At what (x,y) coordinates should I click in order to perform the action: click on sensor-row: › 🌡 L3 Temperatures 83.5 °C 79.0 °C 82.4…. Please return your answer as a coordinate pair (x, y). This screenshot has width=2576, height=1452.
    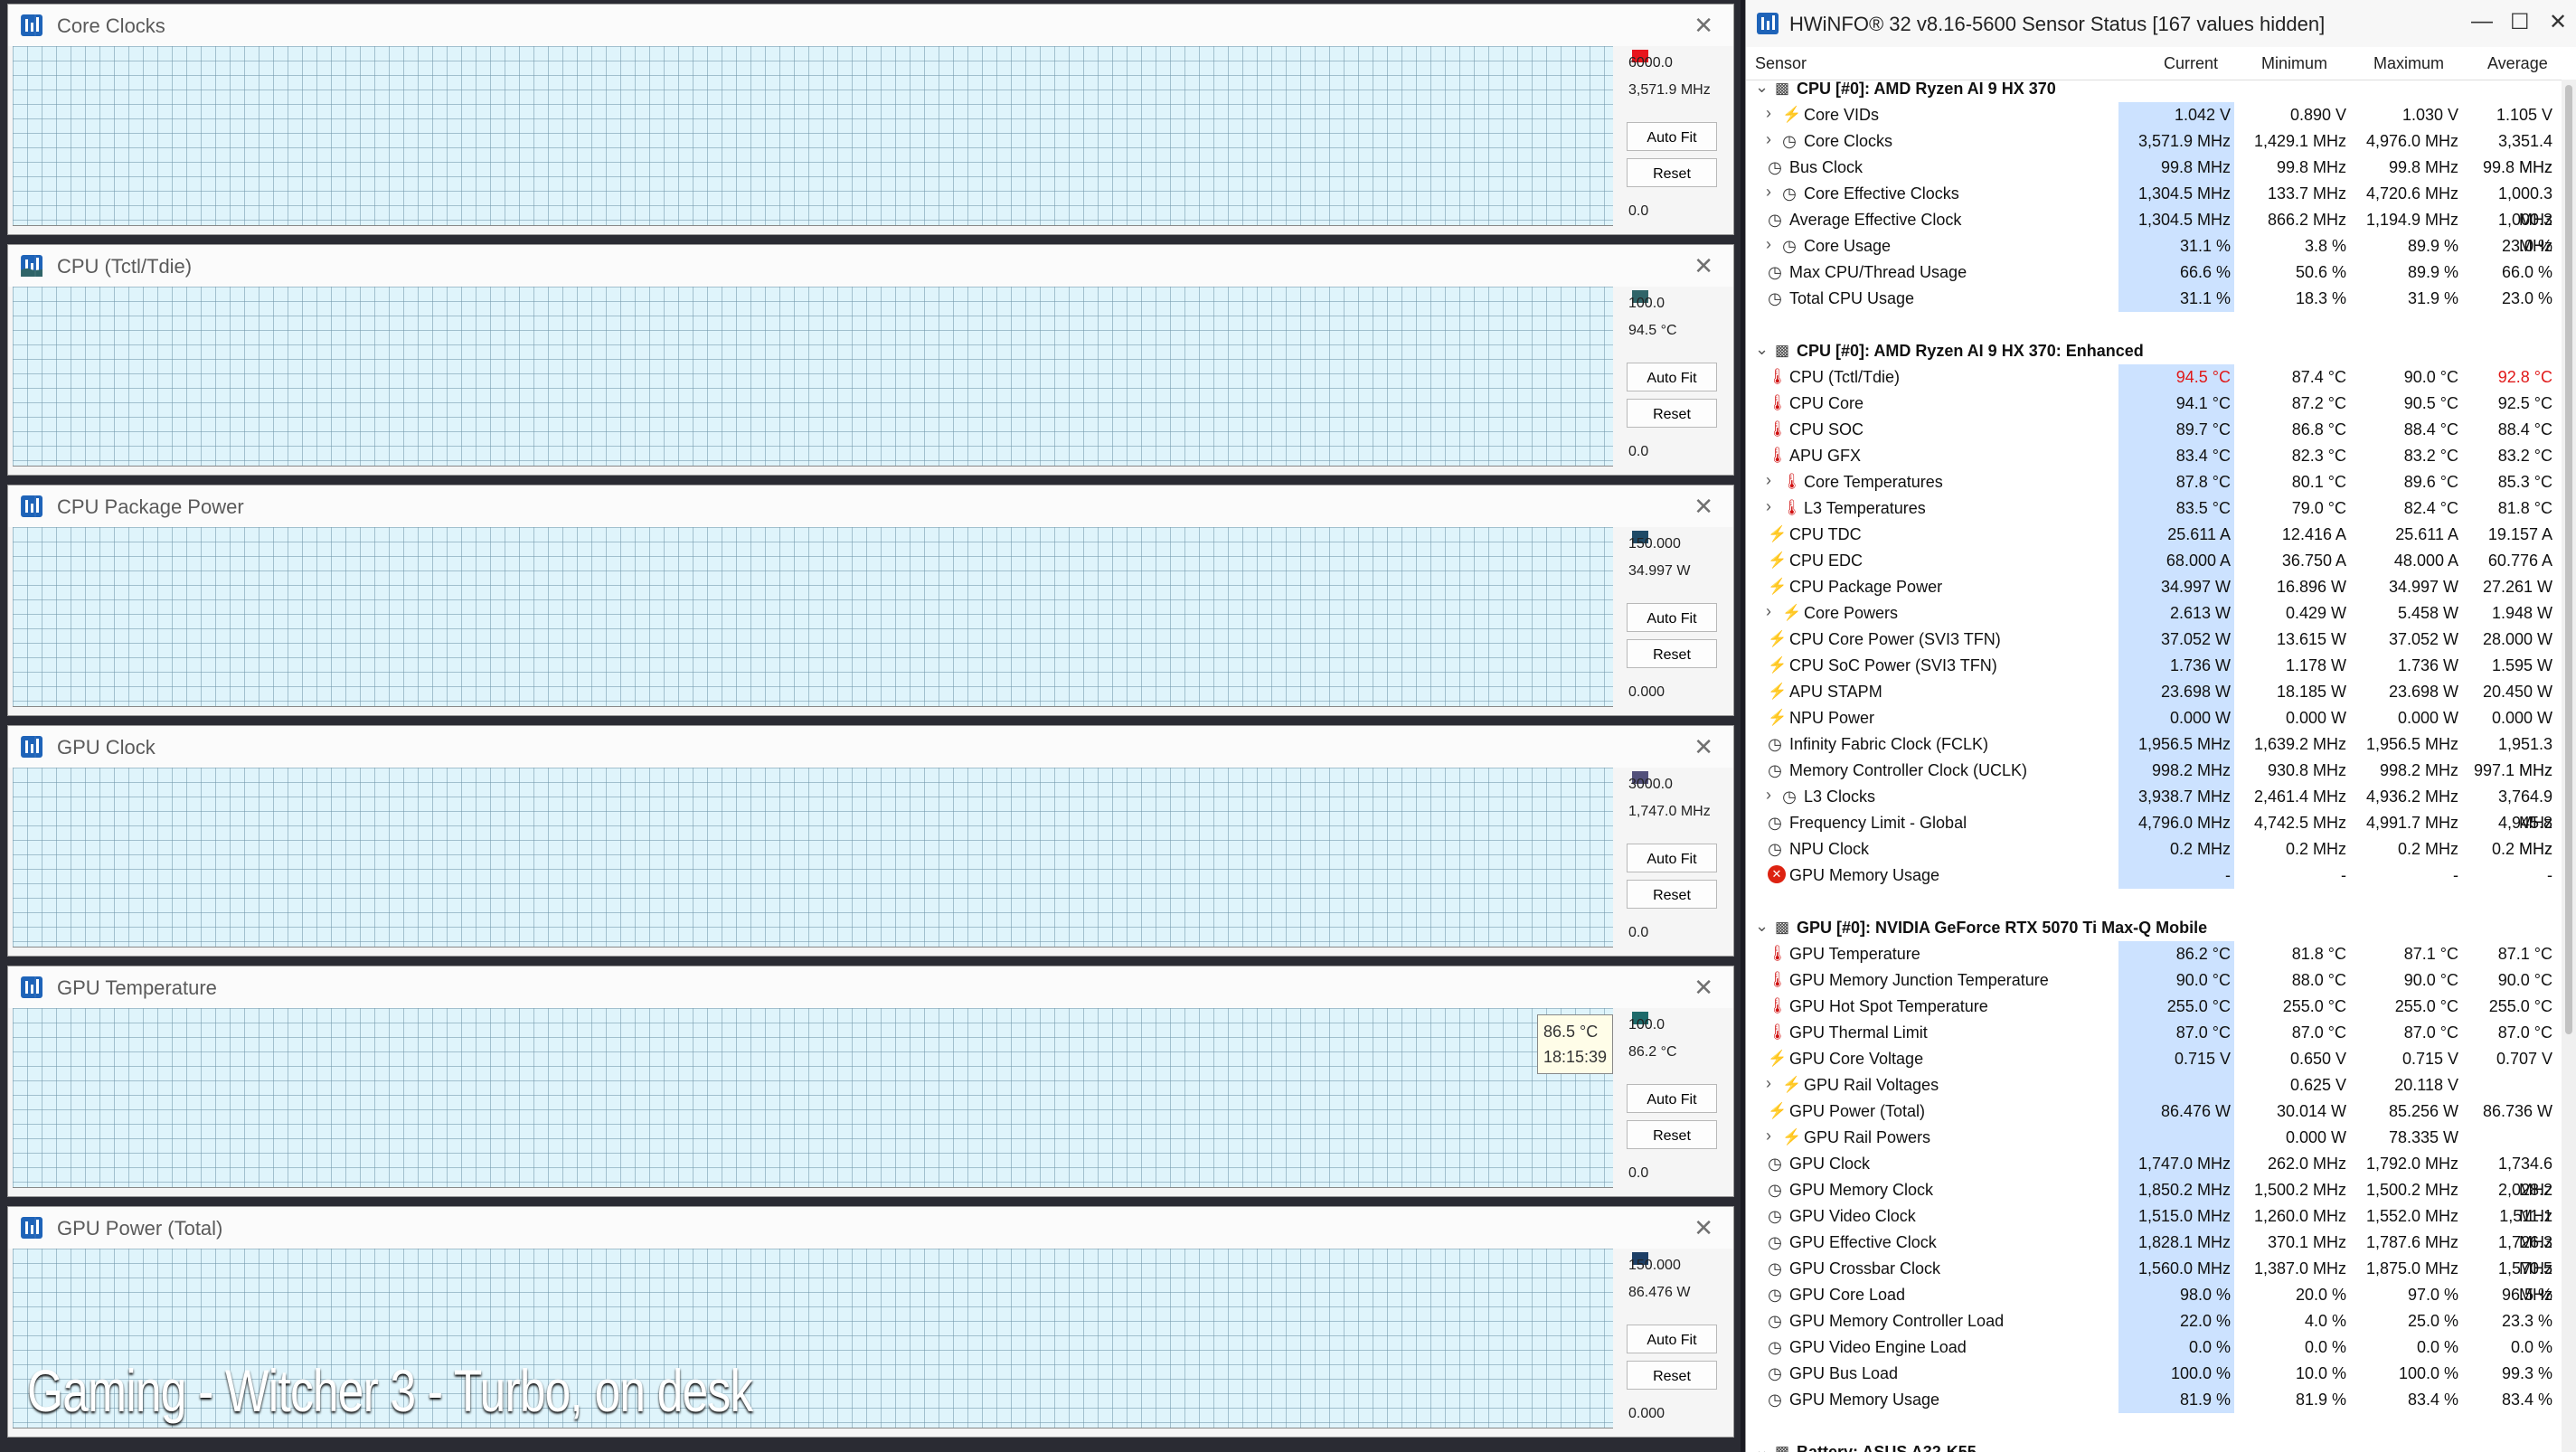
    Looking at the image, I should click on (2153, 508).